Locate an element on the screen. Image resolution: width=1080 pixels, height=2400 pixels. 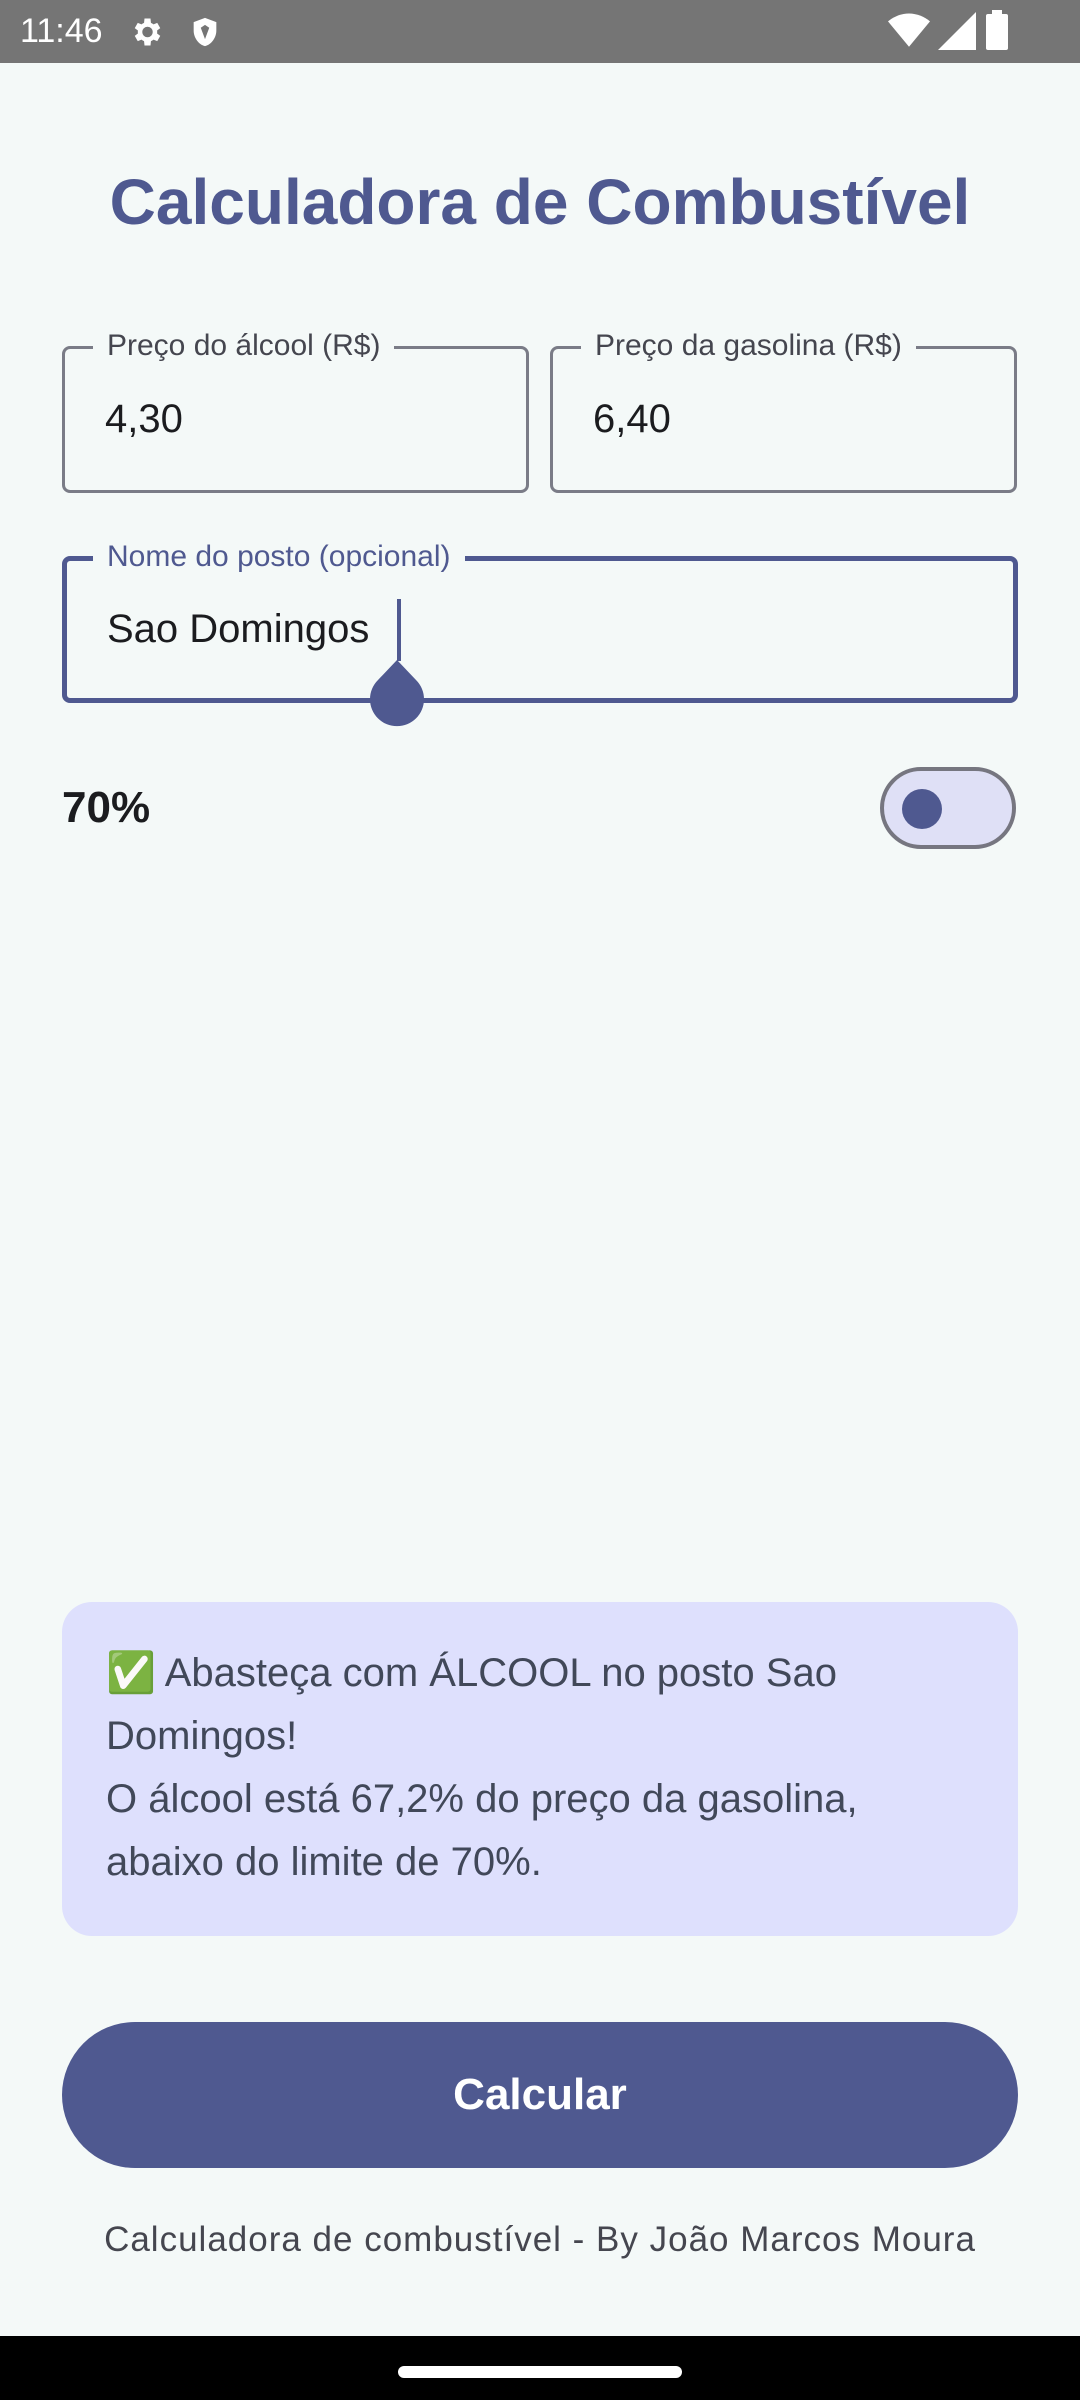
result-line: ✅ Abasteça com ÁLCOOL no posto Sao is located at coordinates (471, 1673).